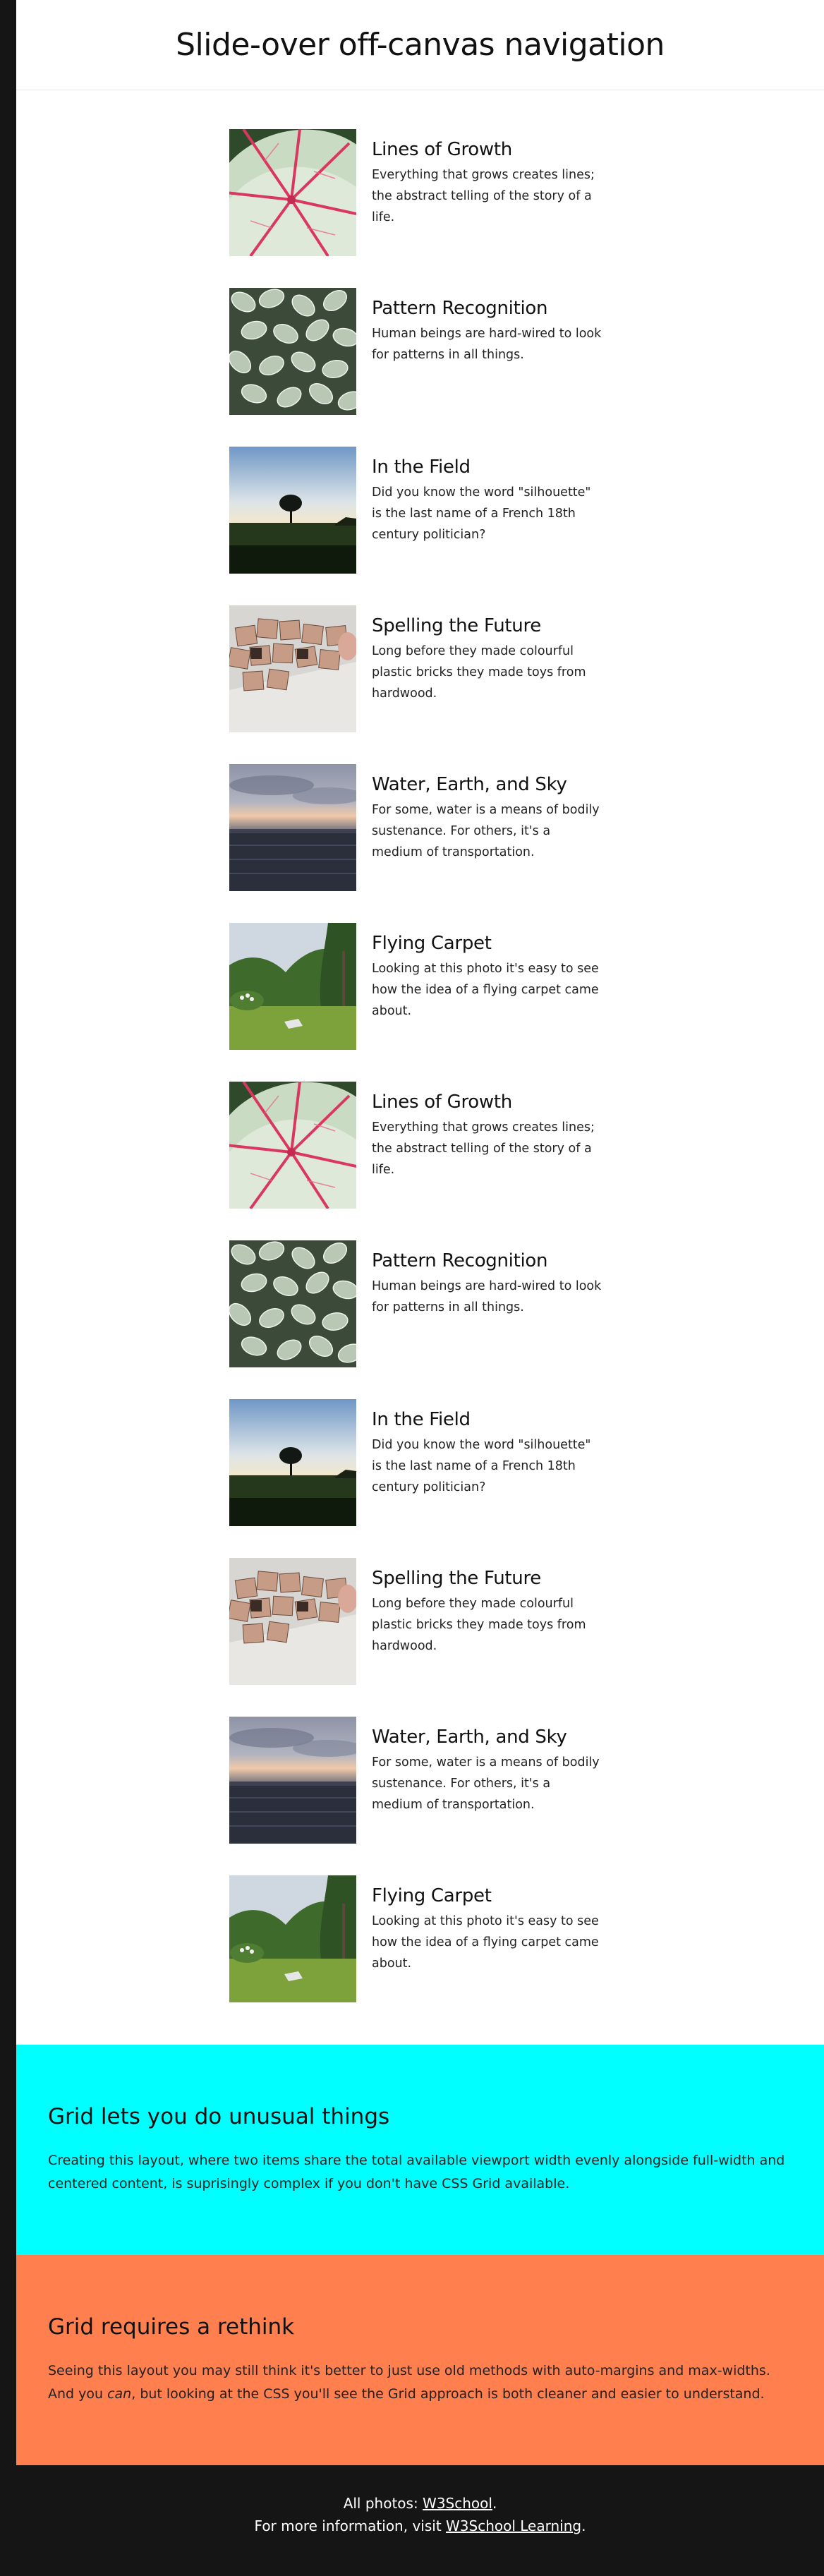  Describe the element at coordinates (494, 2503) in the screenshot. I see `photo-credit-suffix: .` at that location.